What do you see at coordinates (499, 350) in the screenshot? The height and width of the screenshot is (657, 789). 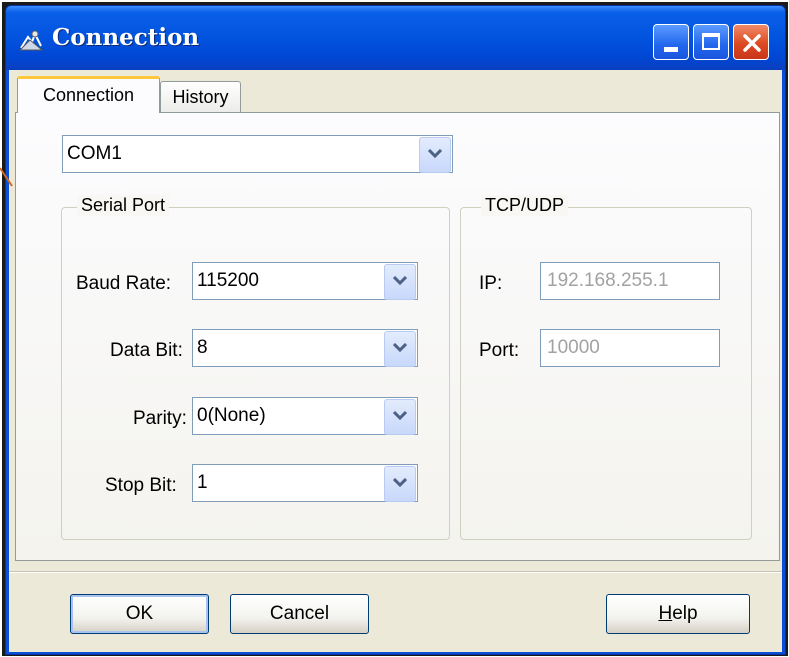 I see `port-label: Port:` at bounding box center [499, 350].